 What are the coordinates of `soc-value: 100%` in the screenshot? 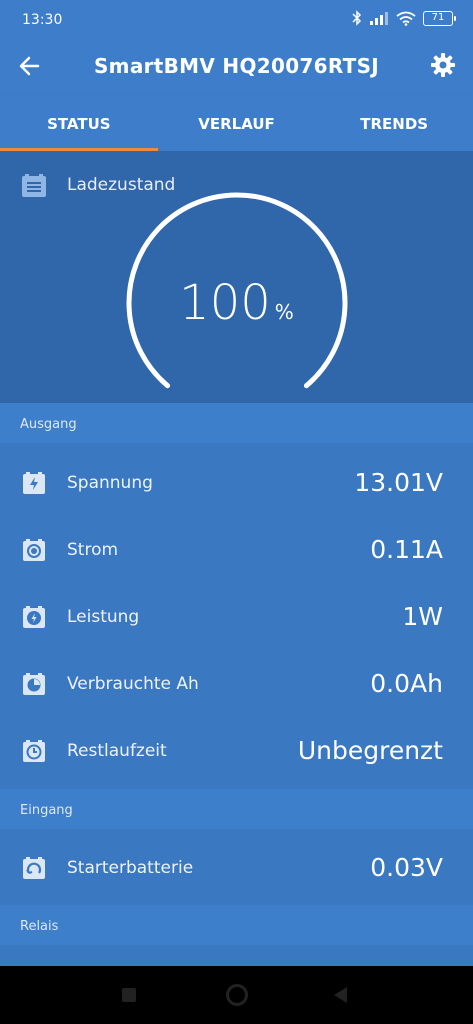 It's located at (236, 303).